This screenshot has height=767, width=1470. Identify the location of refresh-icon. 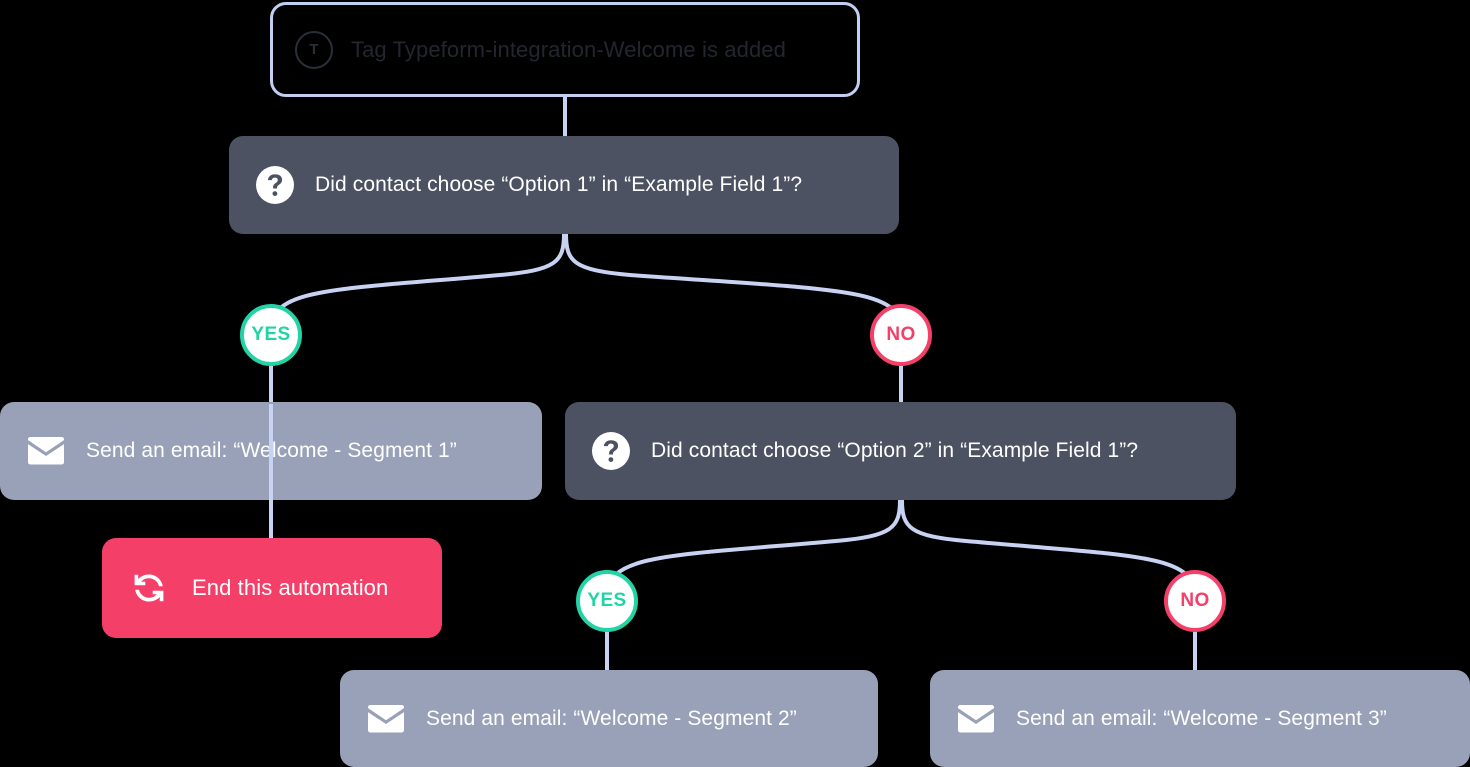
(149, 588).